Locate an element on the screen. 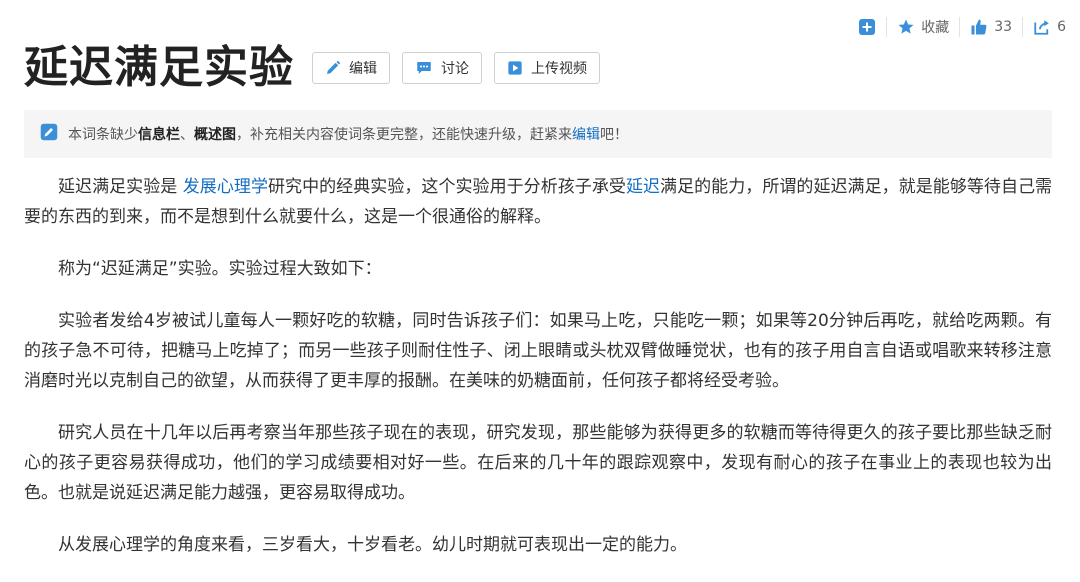  notice-prefix: 本词条缺少 is located at coordinates (103, 135).